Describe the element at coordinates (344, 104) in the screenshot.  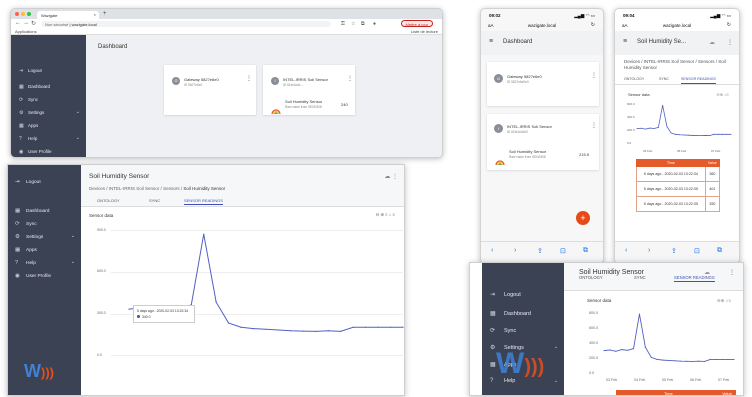
I see `sensor-value: 240` at that location.